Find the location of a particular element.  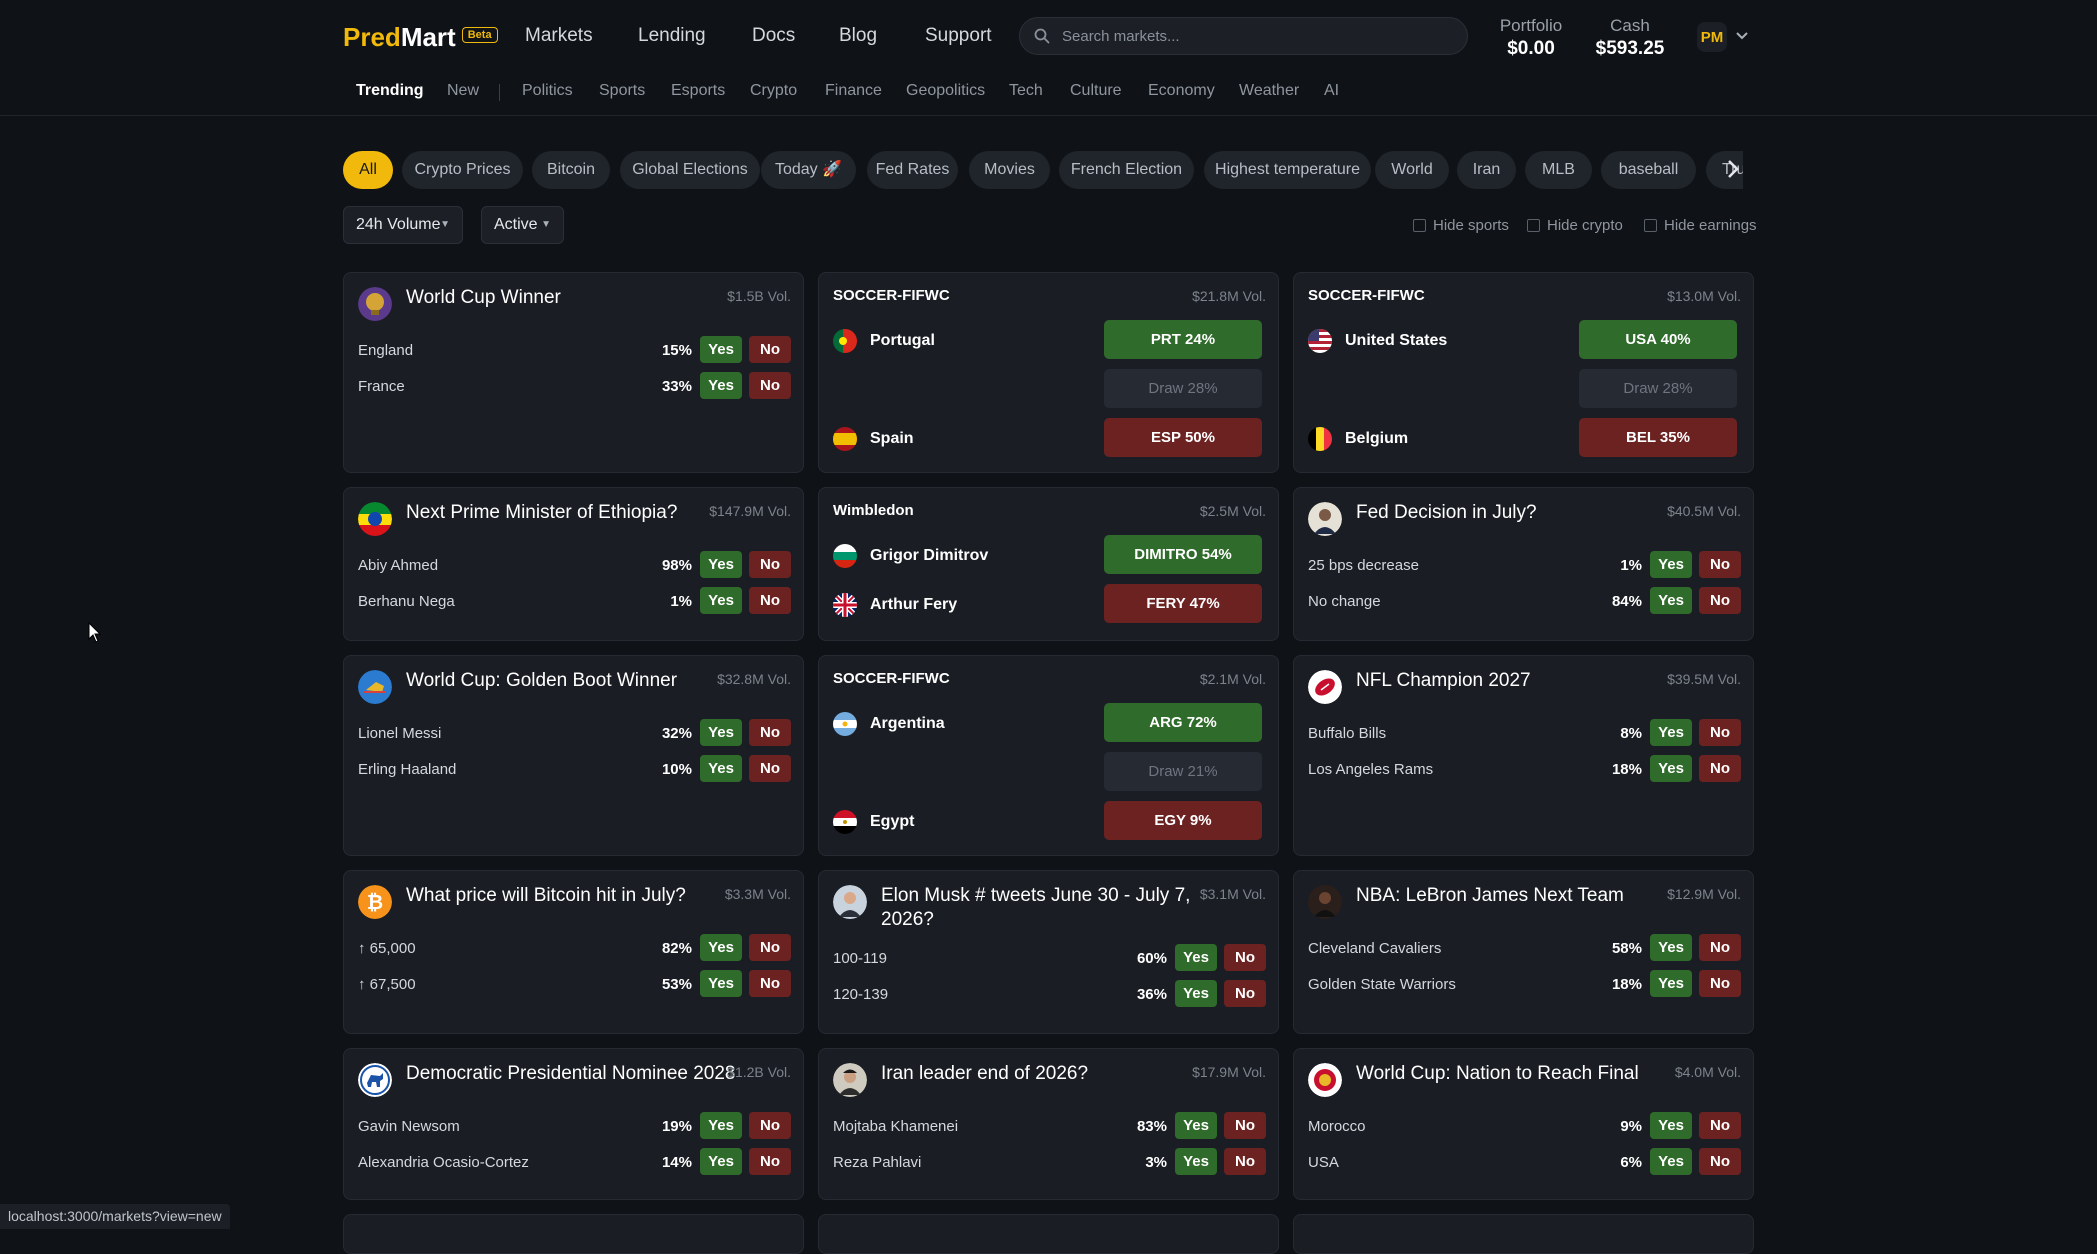

predmart-logo: PredMart Beta is located at coordinates (420, 37).